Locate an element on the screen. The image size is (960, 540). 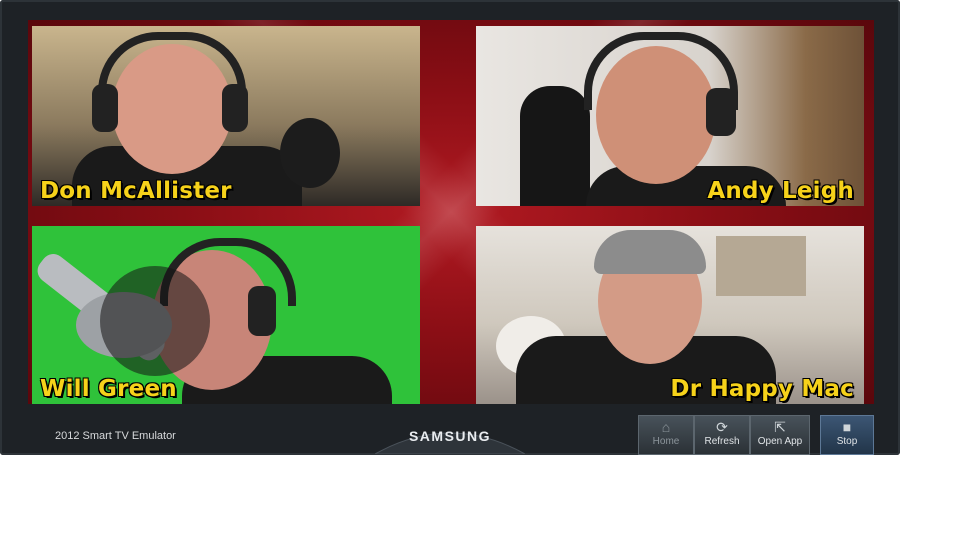
refresh-icon: ⟳ is located at coordinates (722, 427).